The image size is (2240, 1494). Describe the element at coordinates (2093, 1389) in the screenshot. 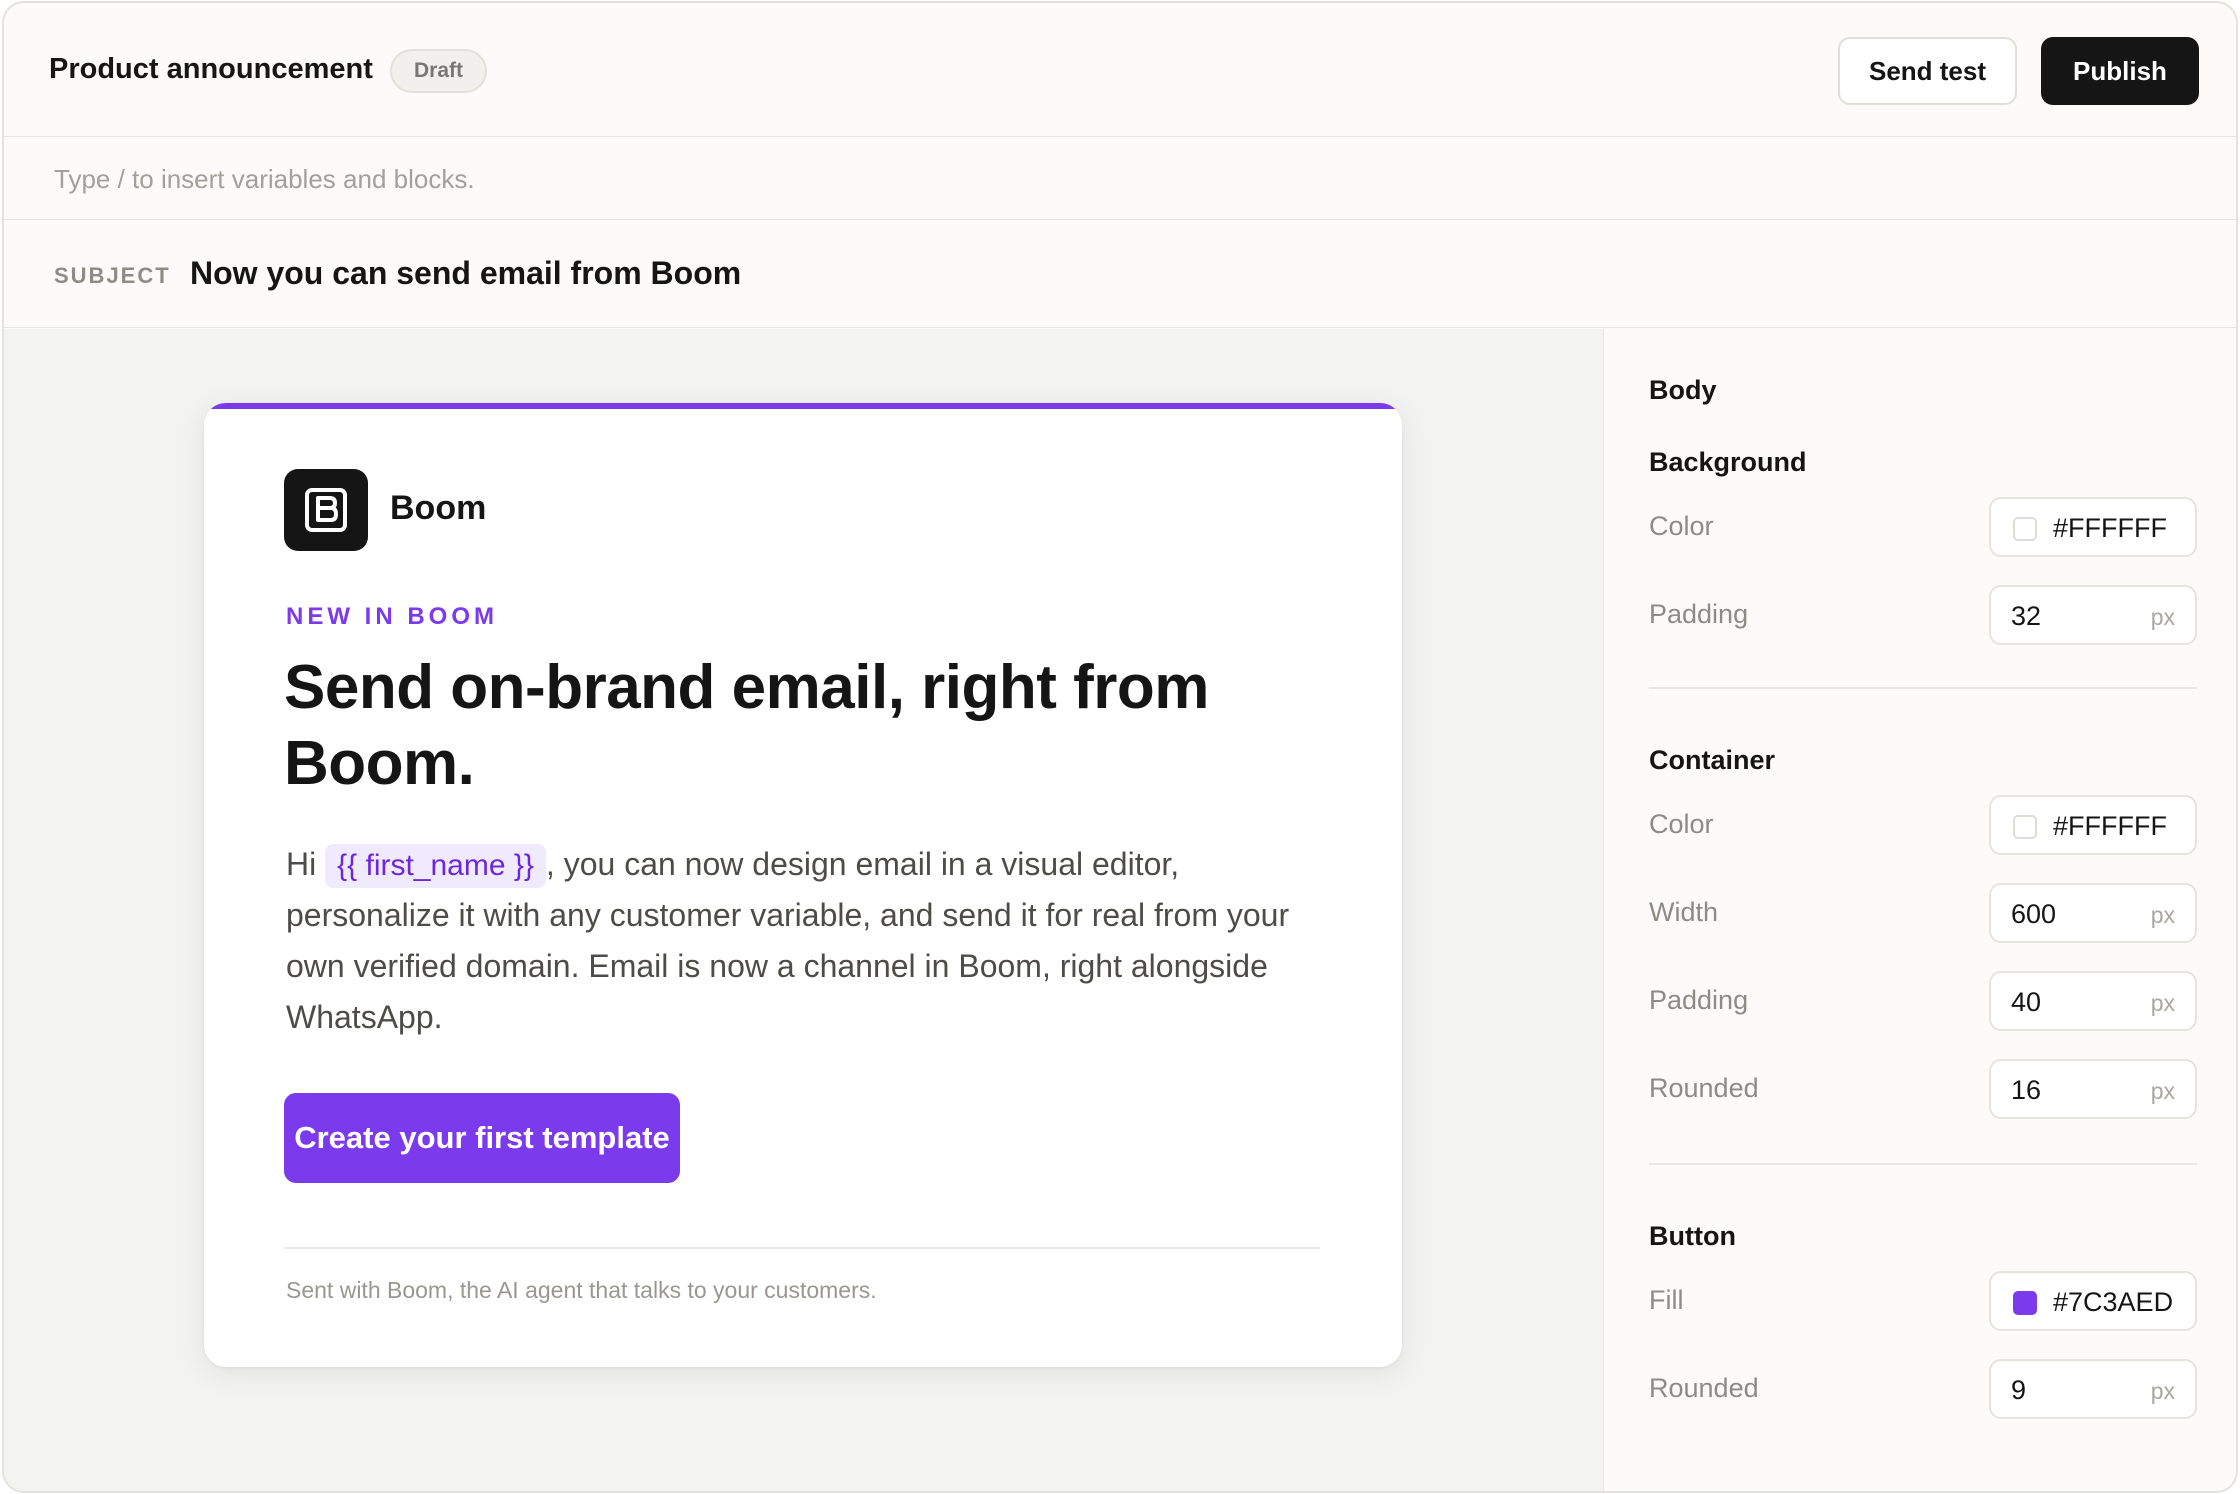

I see `button-rounded-input: 9 px` at that location.